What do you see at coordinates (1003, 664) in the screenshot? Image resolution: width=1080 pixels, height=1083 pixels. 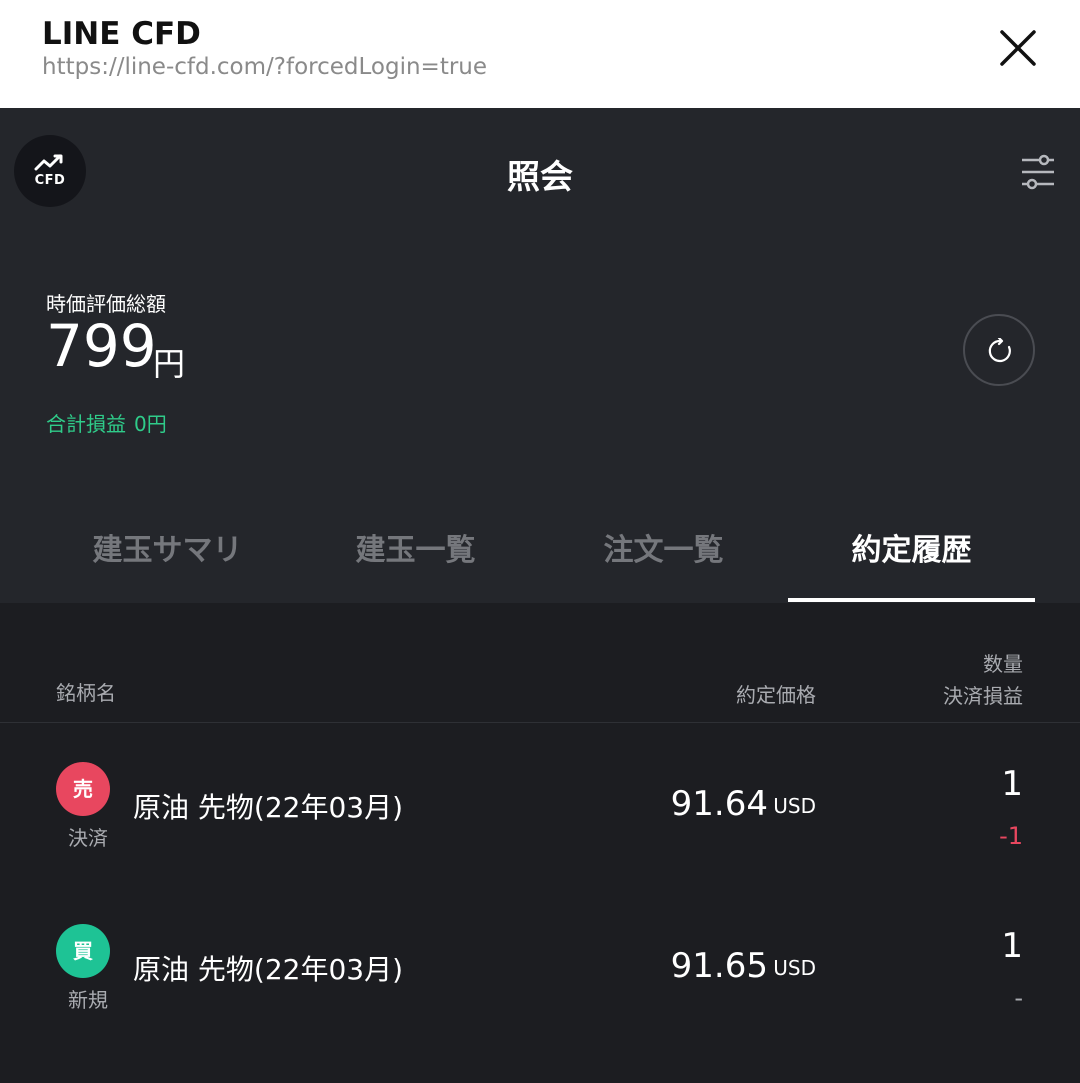 I see `column-header-quantity: 数量` at bounding box center [1003, 664].